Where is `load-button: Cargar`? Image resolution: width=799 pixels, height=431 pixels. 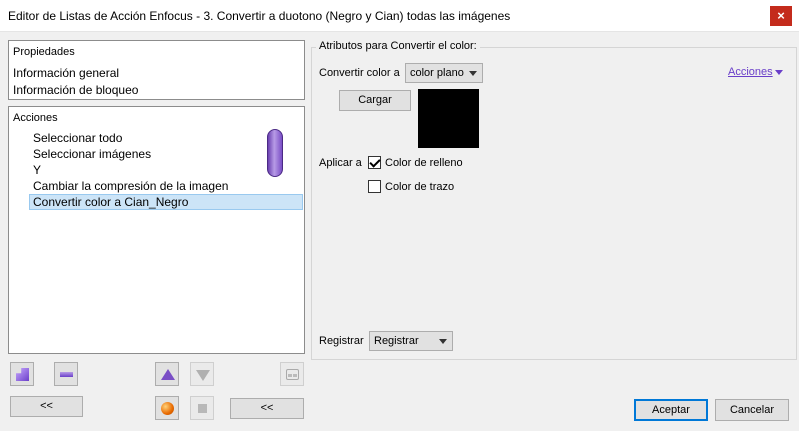
load-button: Cargar is located at coordinates (375, 100).